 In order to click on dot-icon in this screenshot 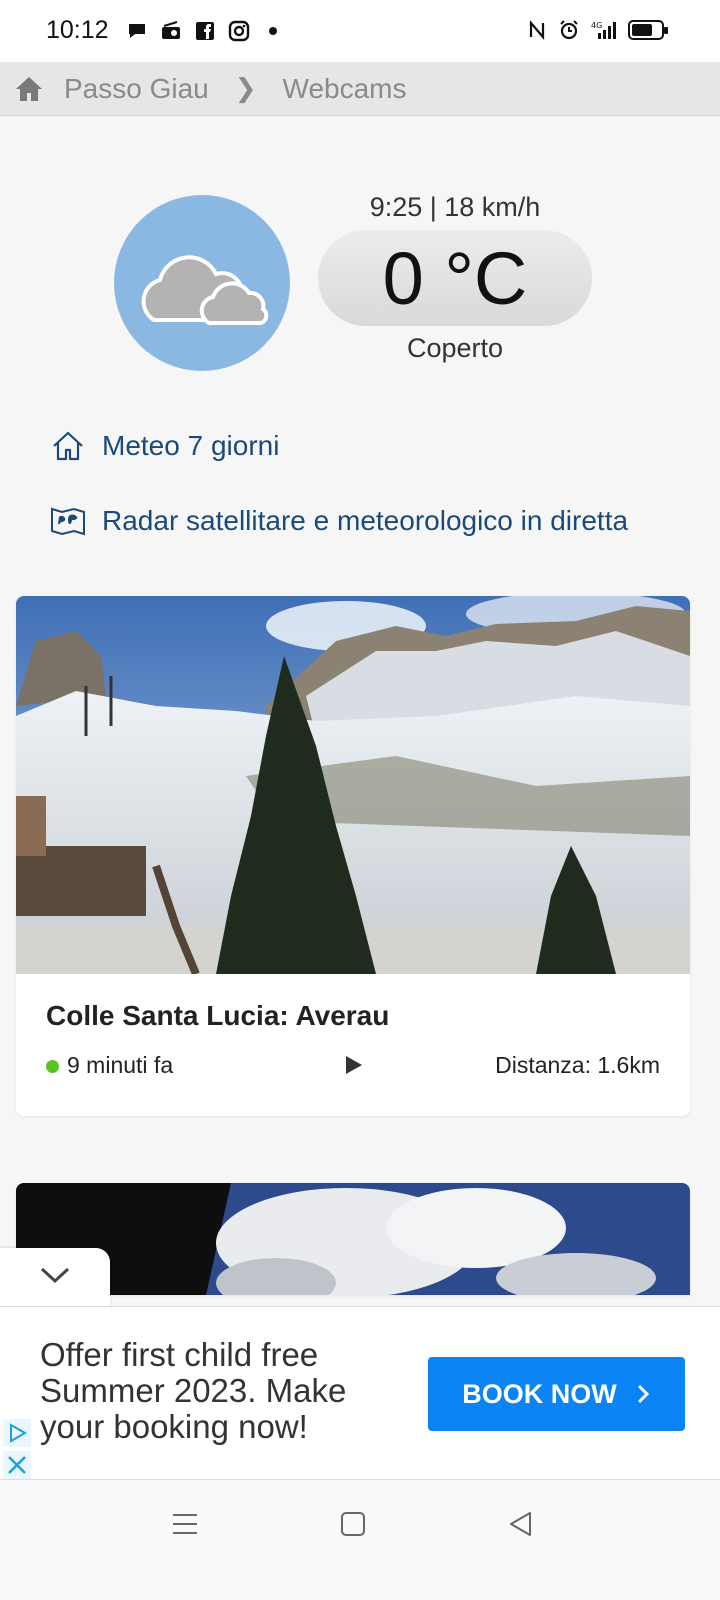, I will do `click(273, 31)`.